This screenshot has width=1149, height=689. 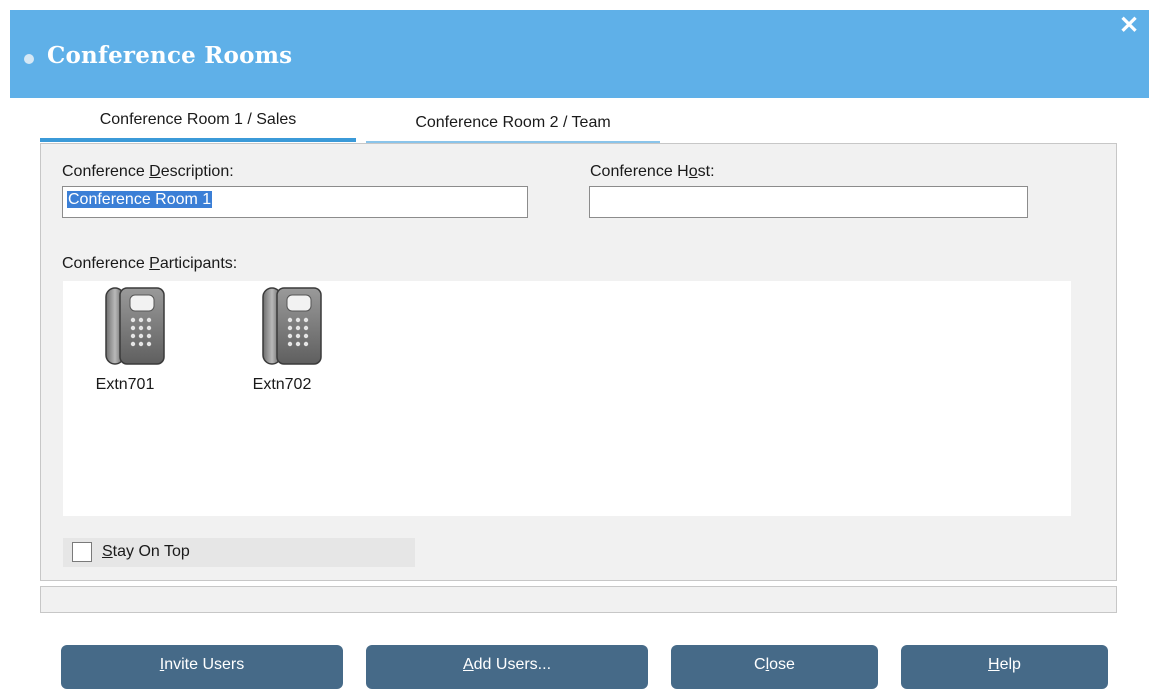 I want to click on participant-name: Extn702, so click(x=282, y=384).